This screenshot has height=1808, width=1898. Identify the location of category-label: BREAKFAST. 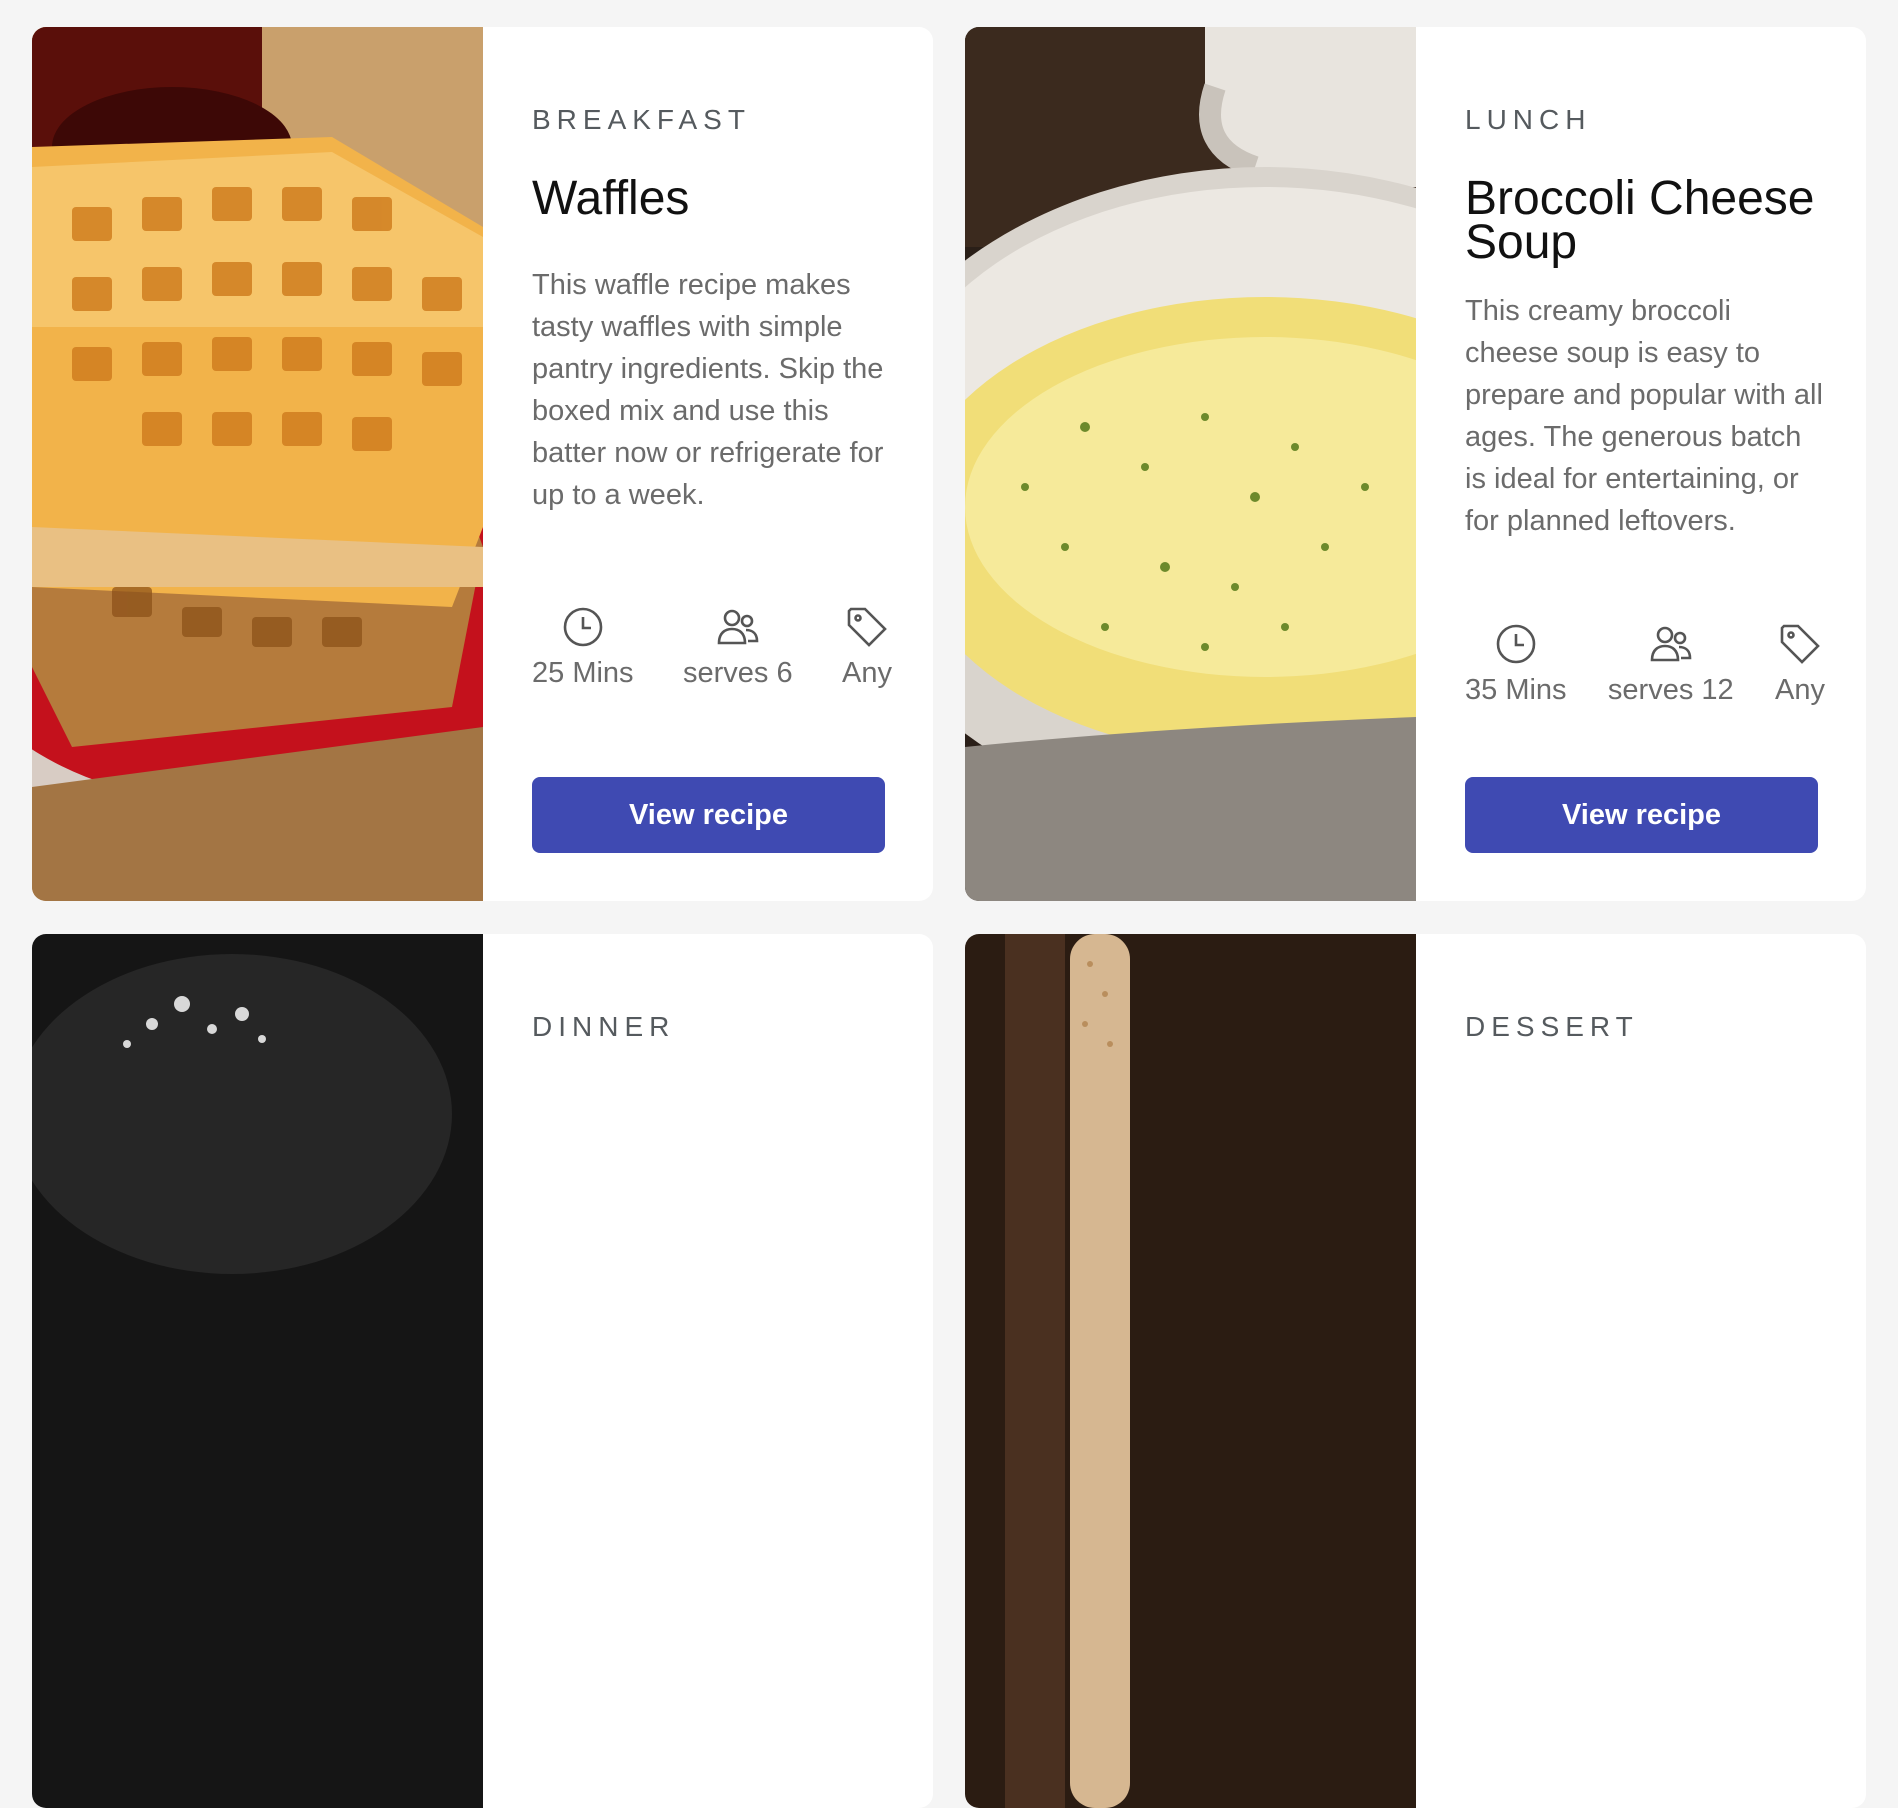
(641, 119).